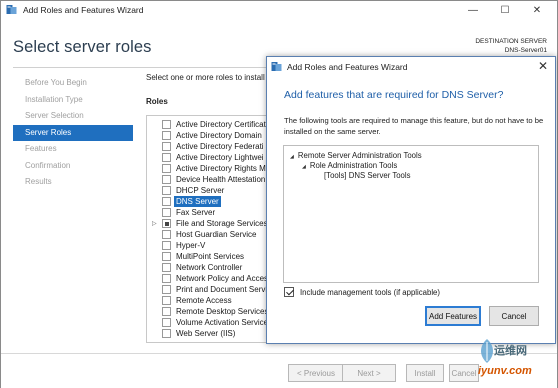 The width and height of the screenshot is (558, 388). I want to click on role-label: Remote Access, so click(204, 300).